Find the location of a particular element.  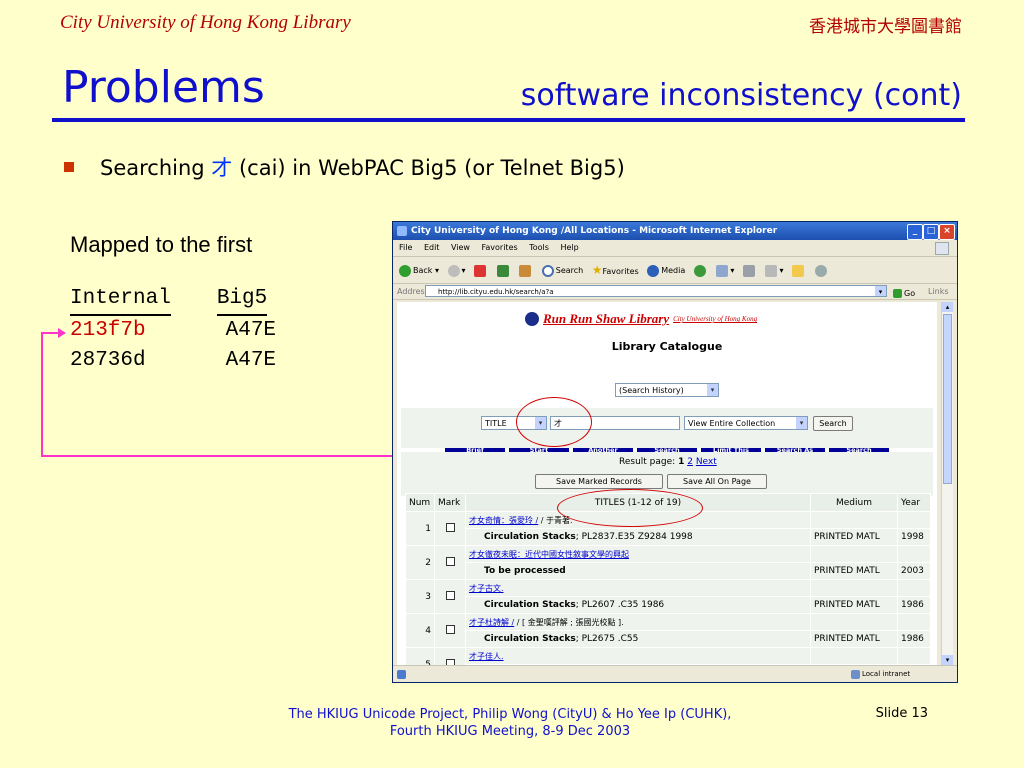

address-input: http://lib.cityu.edu.hk/search/a?a ▾ is located at coordinates (656, 291).